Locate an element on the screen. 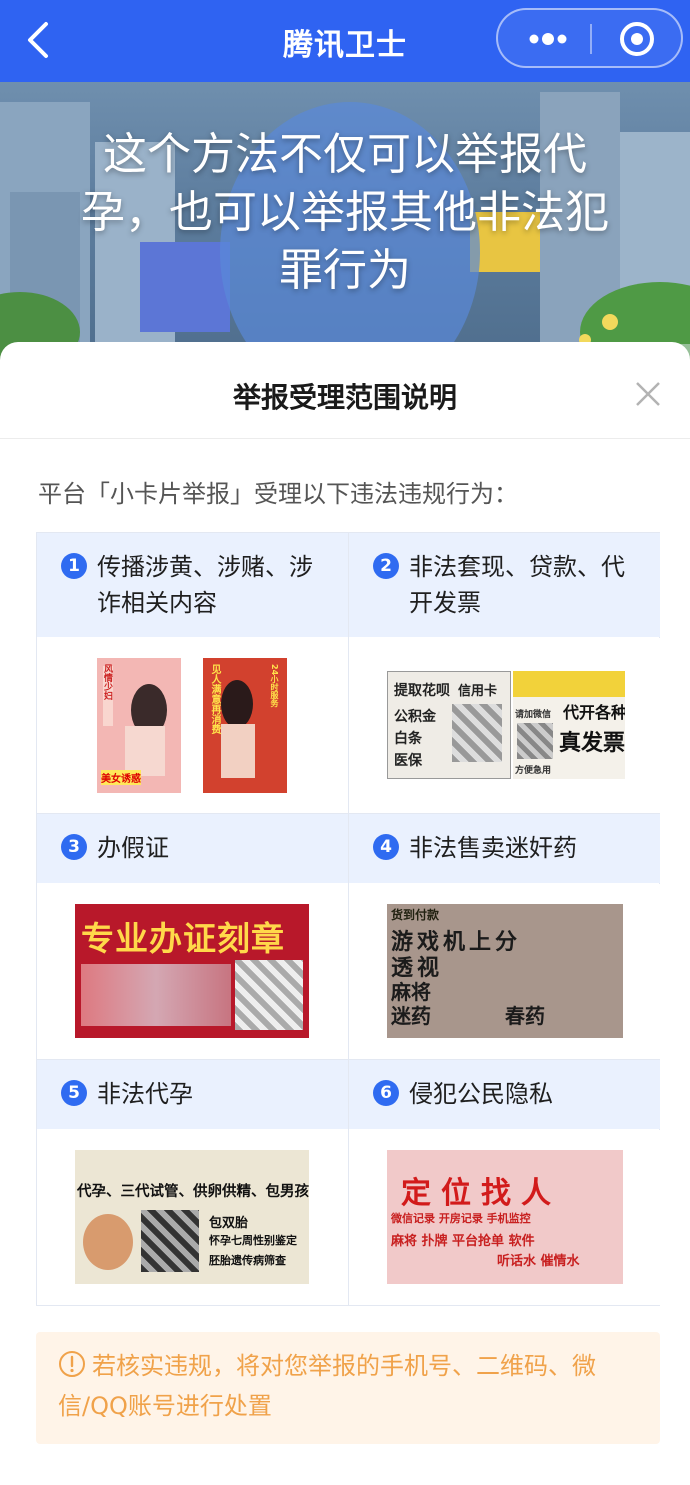  capsule-divider is located at coordinates (591, 39).